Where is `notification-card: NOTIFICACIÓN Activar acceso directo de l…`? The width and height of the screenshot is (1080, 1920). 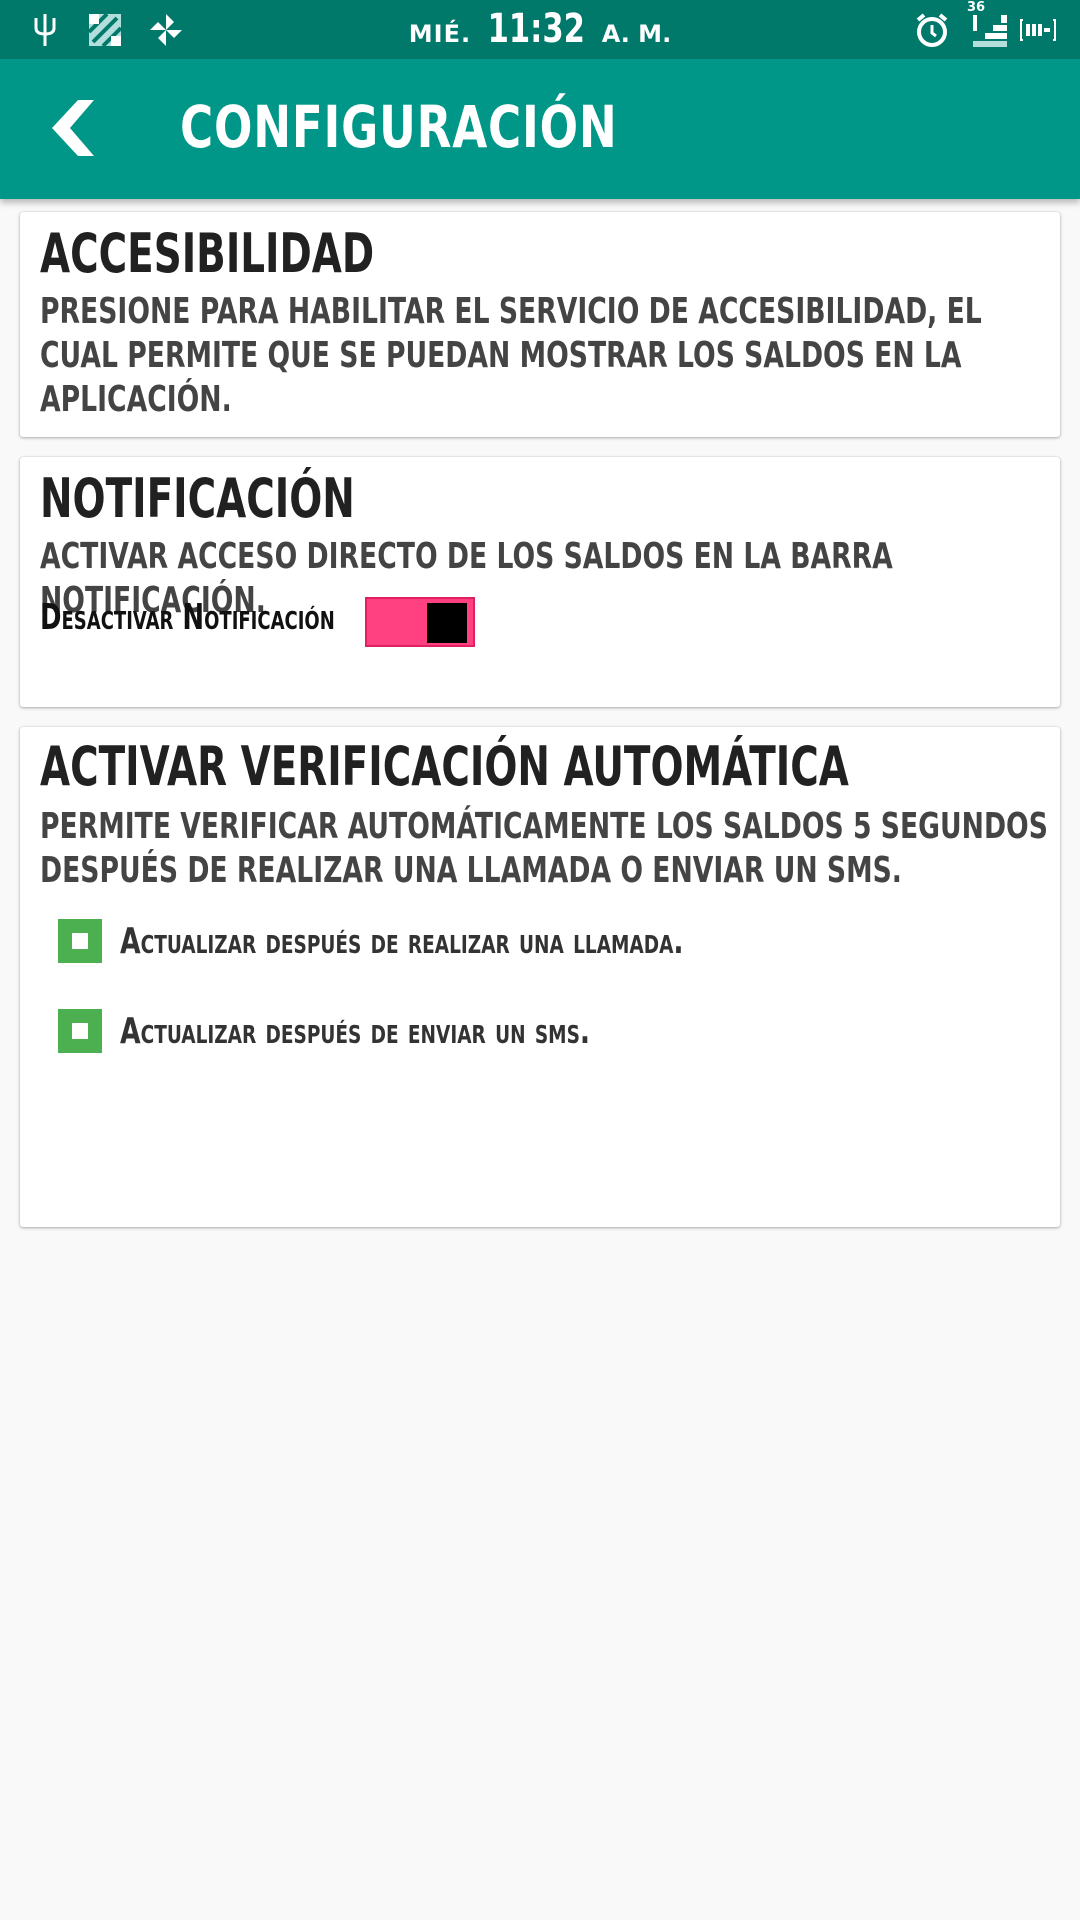 notification-card: NOTIFICACIÓN Activar acceso directo de l… is located at coordinates (540, 582).